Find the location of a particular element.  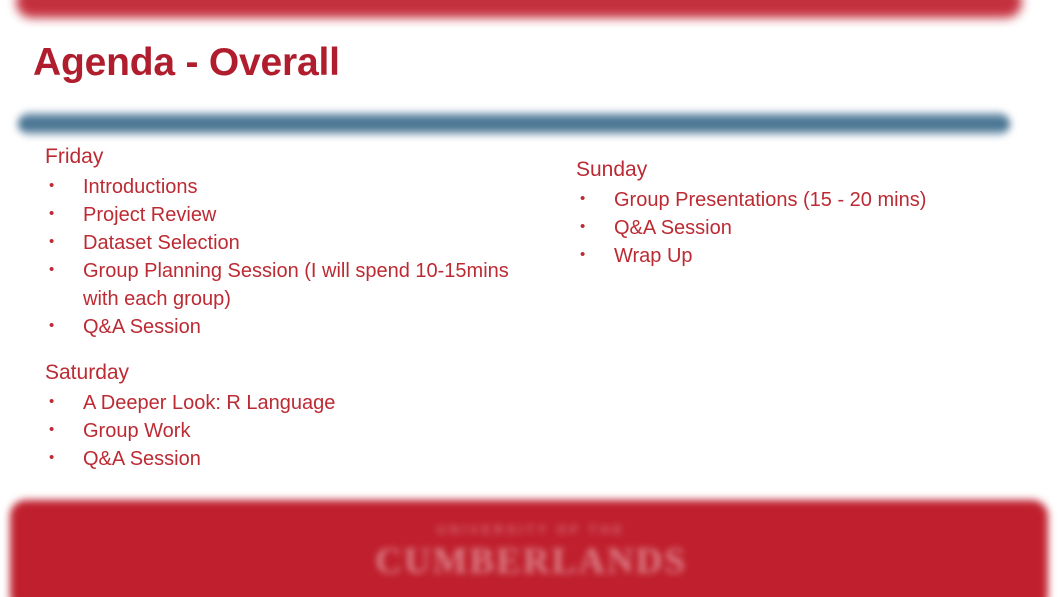

list-item: Group Work is located at coordinates (280, 430).